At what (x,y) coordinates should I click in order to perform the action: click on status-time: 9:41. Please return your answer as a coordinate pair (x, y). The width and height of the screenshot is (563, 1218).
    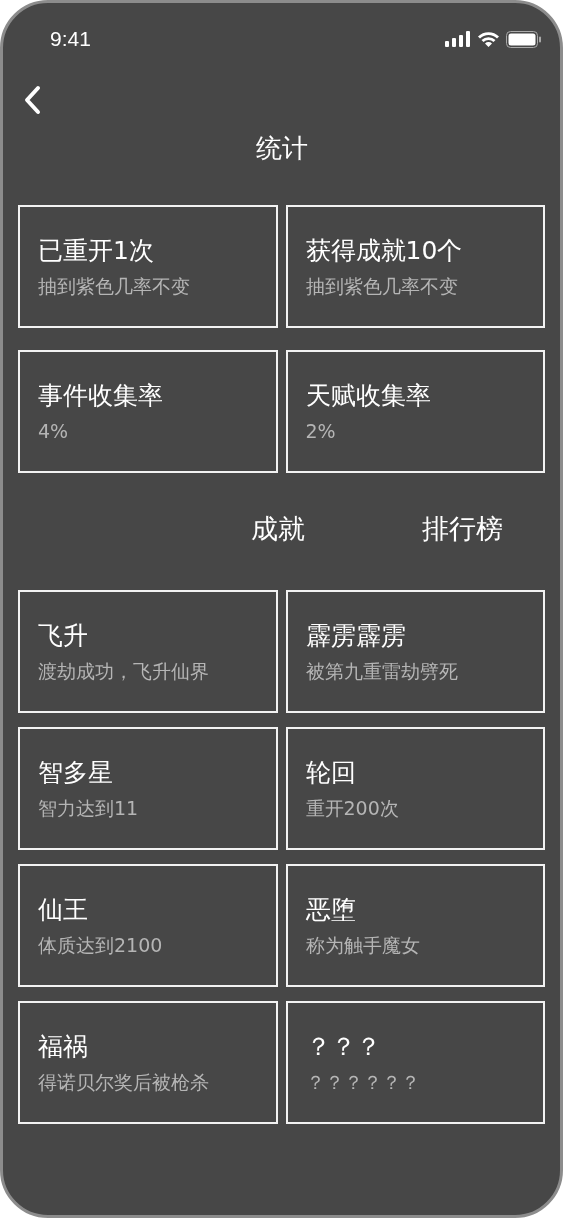
    Looking at the image, I should click on (70, 39).